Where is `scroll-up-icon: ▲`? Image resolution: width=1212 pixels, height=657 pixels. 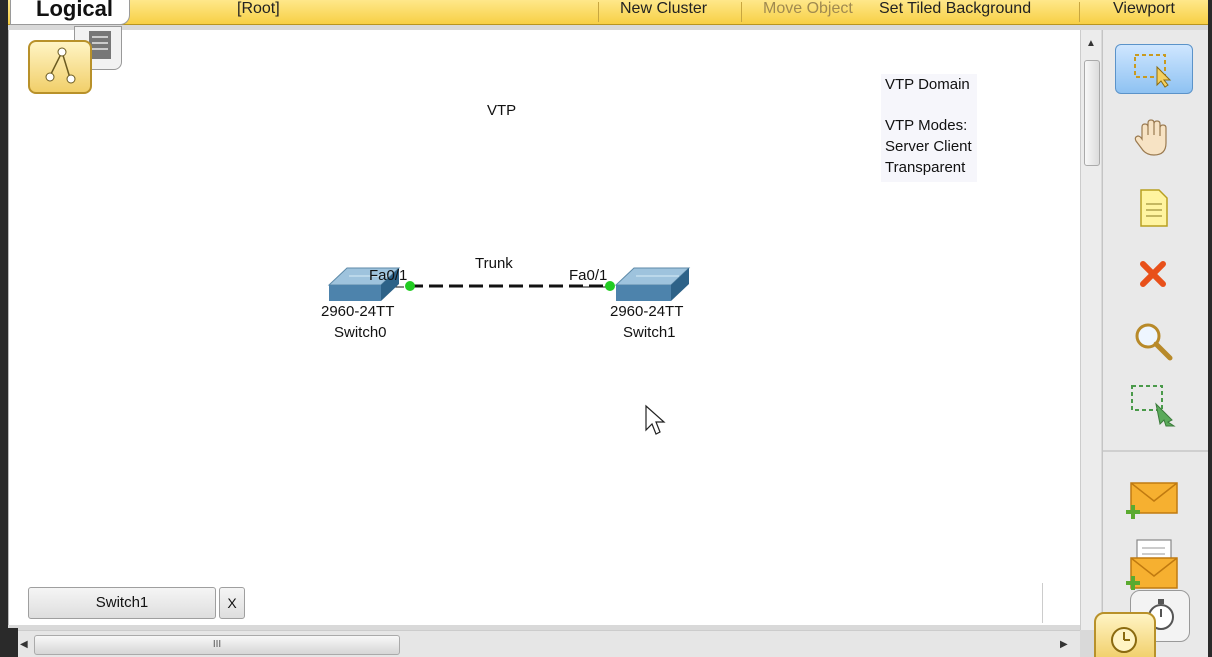
scroll-up-icon: ▲ is located at coordinates (1091, 43).